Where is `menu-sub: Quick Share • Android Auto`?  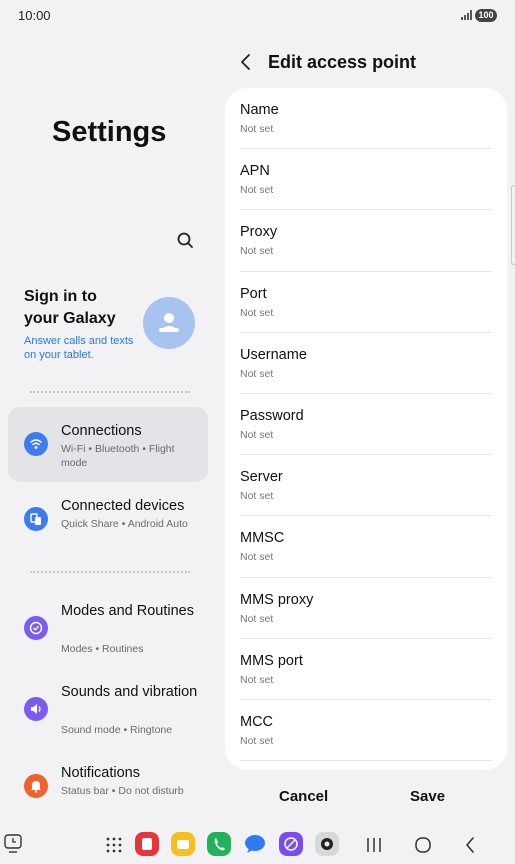 menu-sub: Quick Share • Android Auto is located at coordinates (124, 524).